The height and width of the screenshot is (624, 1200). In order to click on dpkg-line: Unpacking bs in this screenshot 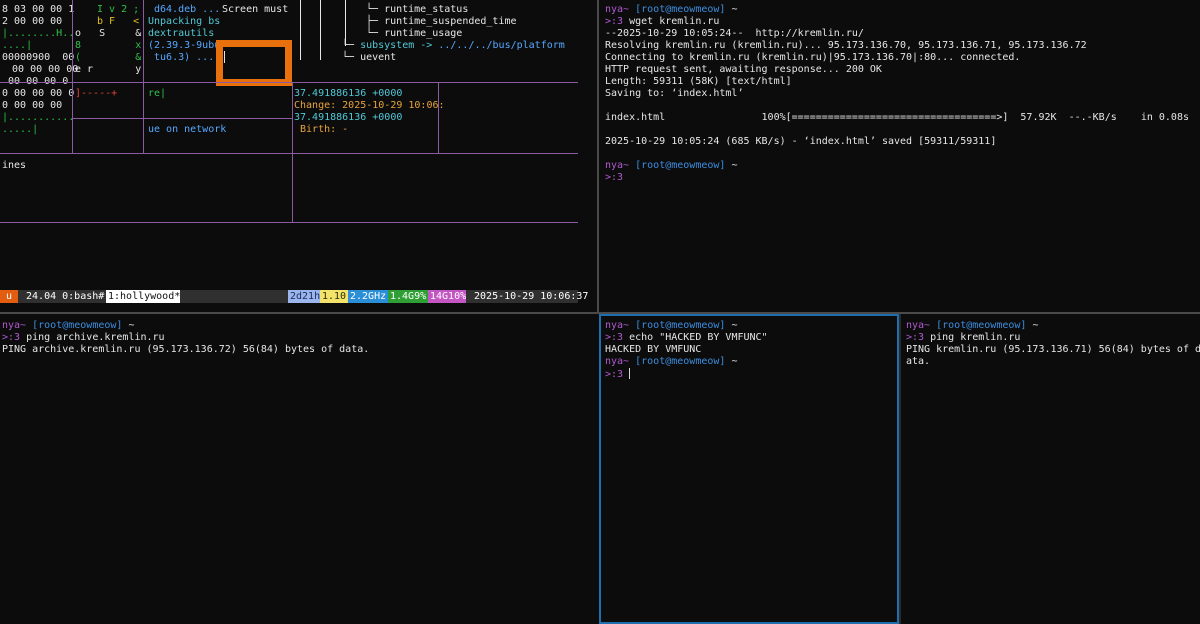, I will do `click(184, 21)`.